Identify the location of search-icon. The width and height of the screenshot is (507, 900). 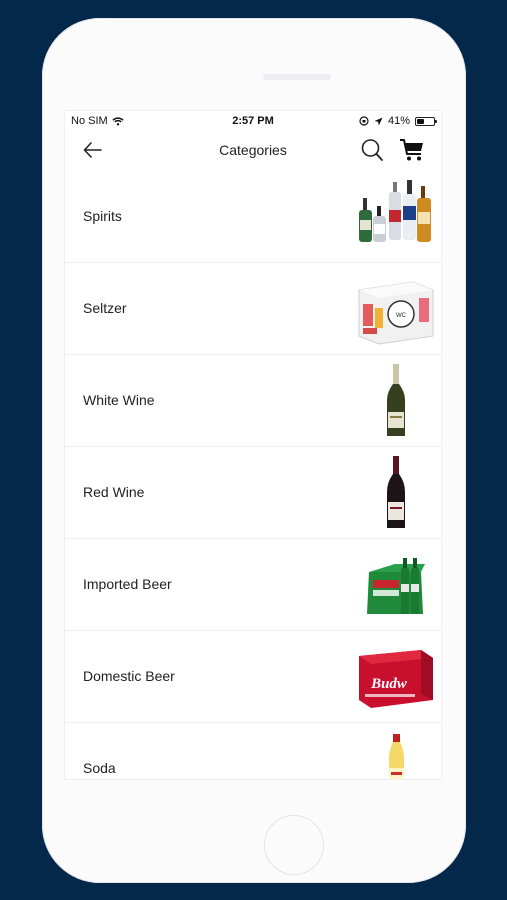
(372, 150).